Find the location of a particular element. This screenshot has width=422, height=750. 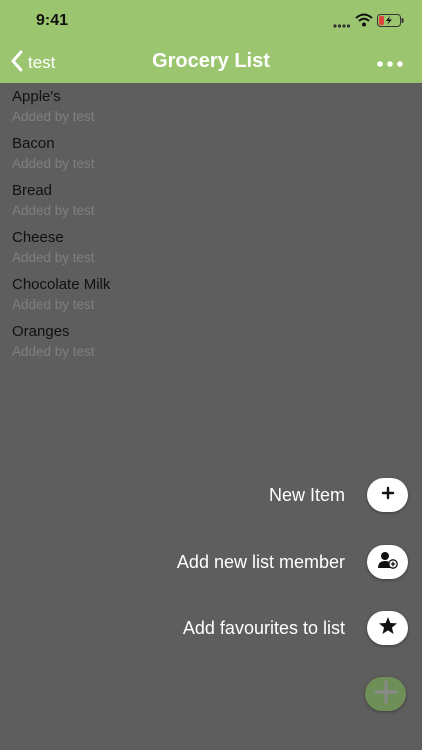

add-person-icon is located at coordinates (388, 562).